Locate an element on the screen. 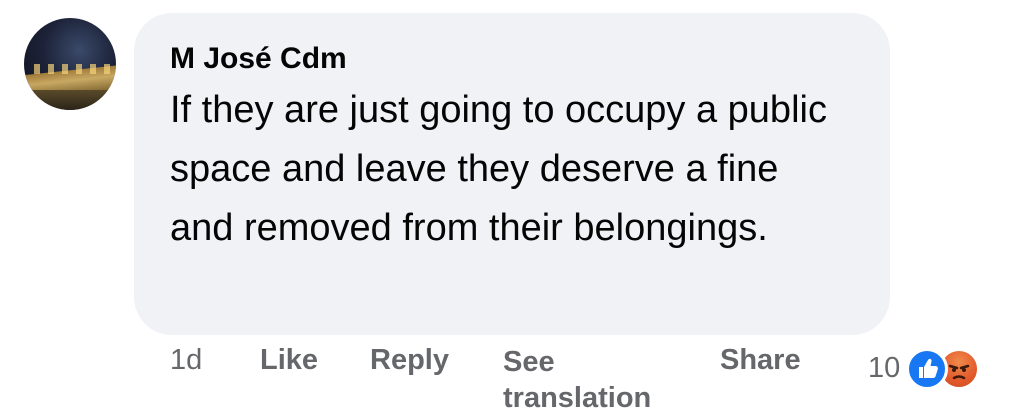 The width and height of the screenshot is (1024, 420). avatar is located at coordinates (70, 64).